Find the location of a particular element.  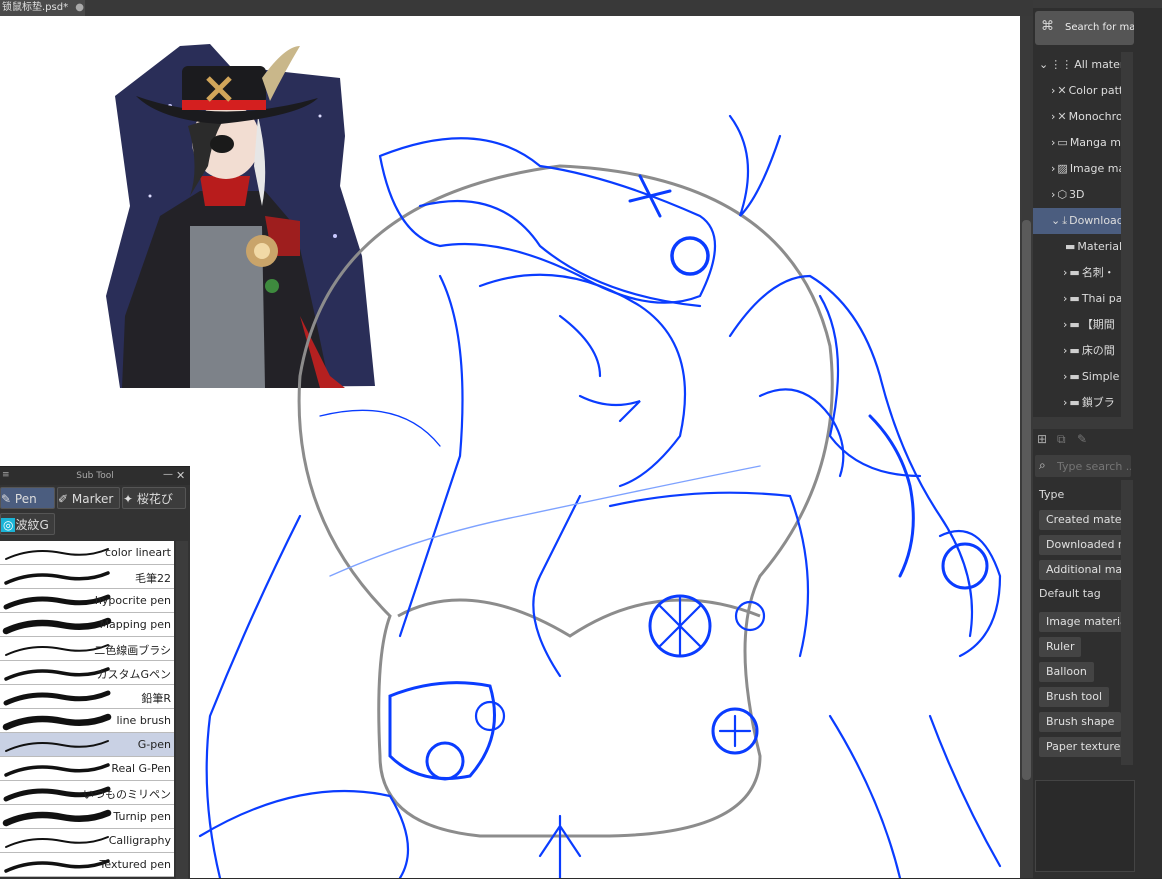

close-tab-icon: ● is located at coordinates (79, 7).